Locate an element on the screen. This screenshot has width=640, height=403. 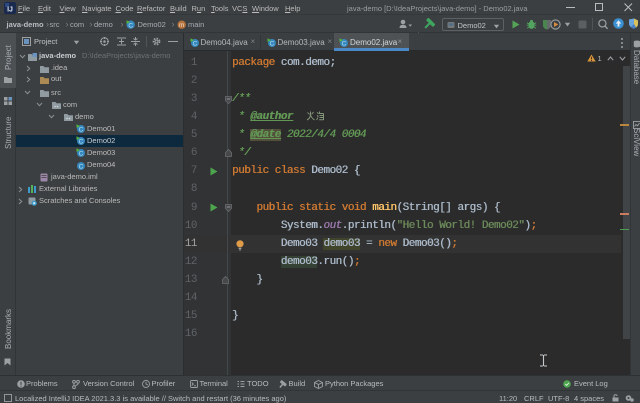
svg-text: m is located at coordinates (180, 25).